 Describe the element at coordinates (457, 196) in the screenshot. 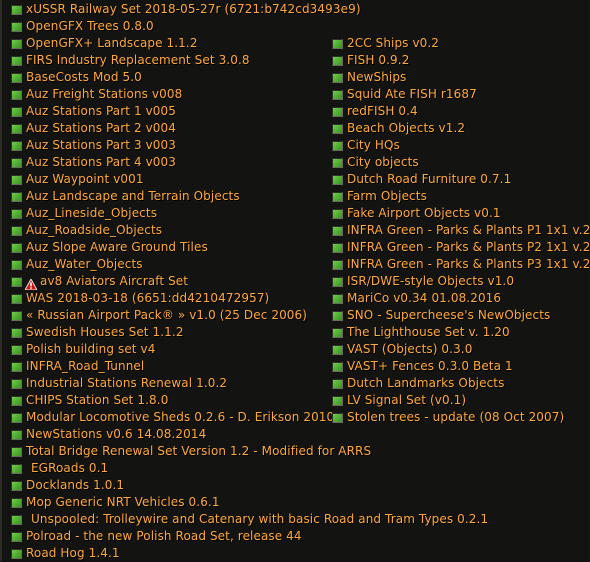

I see `newgrf-list-item: Farm Objects` at that location.